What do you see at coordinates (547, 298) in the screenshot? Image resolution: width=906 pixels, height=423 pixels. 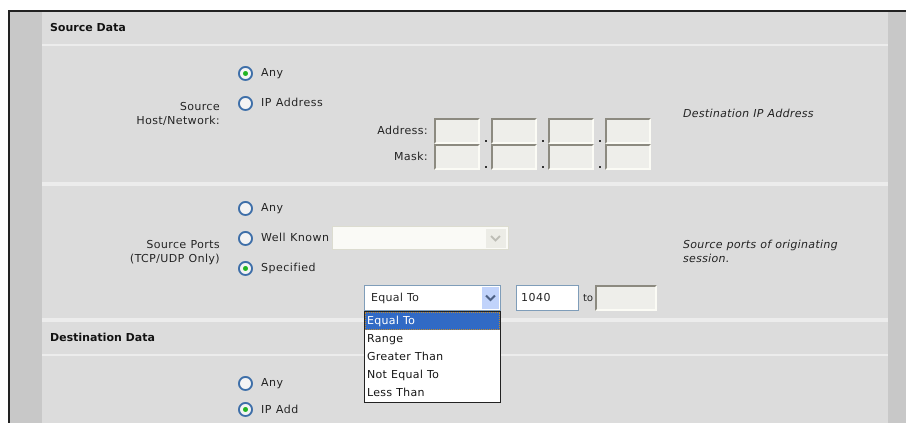 I see `port-field: 1040` at bounding box center [547, 298].